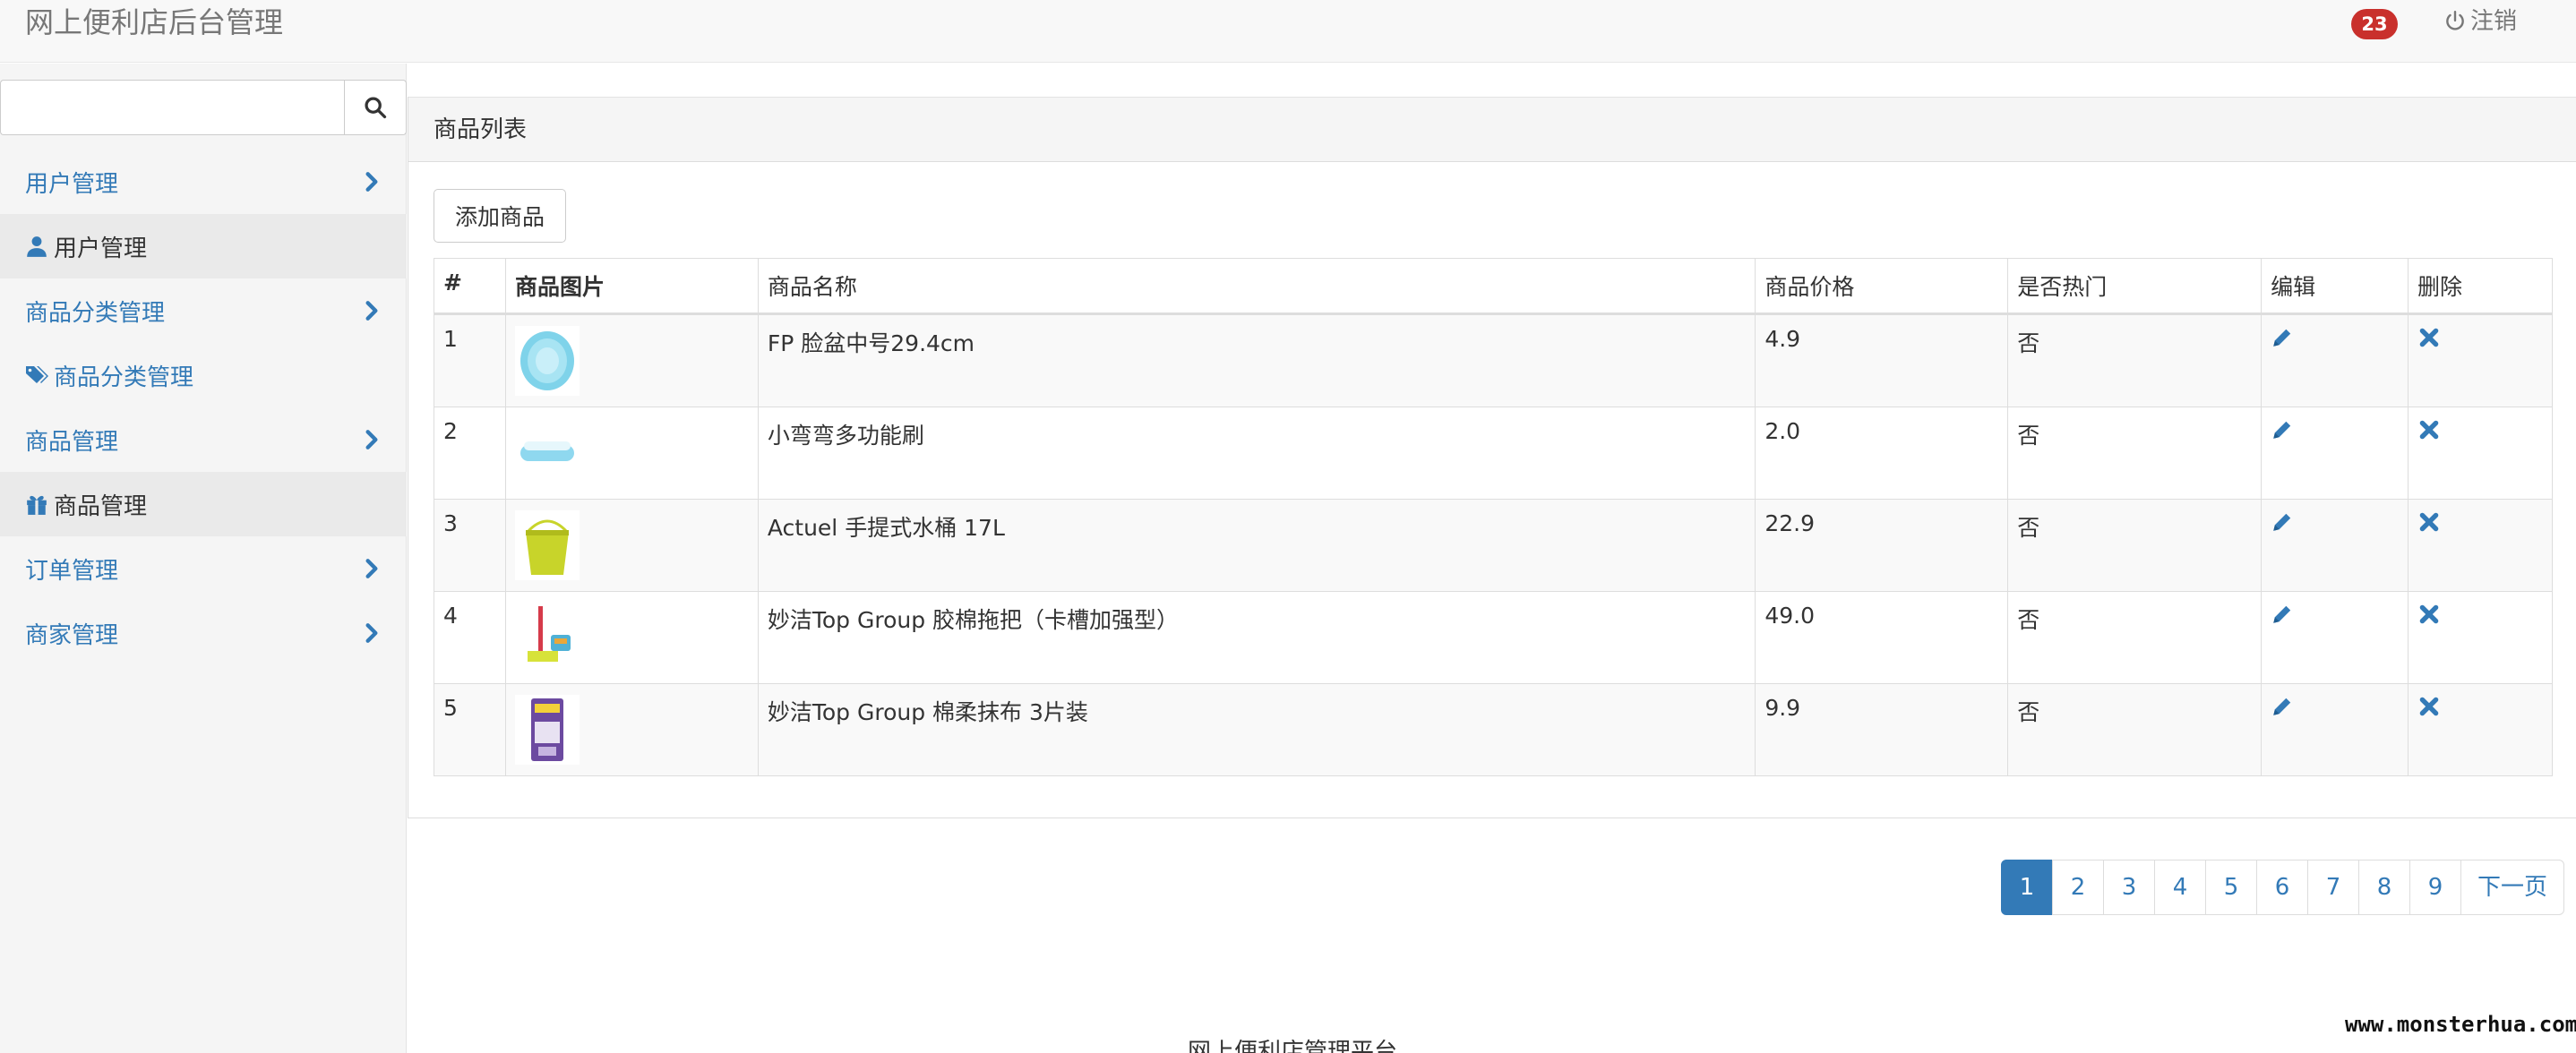  Describe the element at coordinates (500, 216) in the screenshot. I see `add-product-button: 添加商品` at that location.